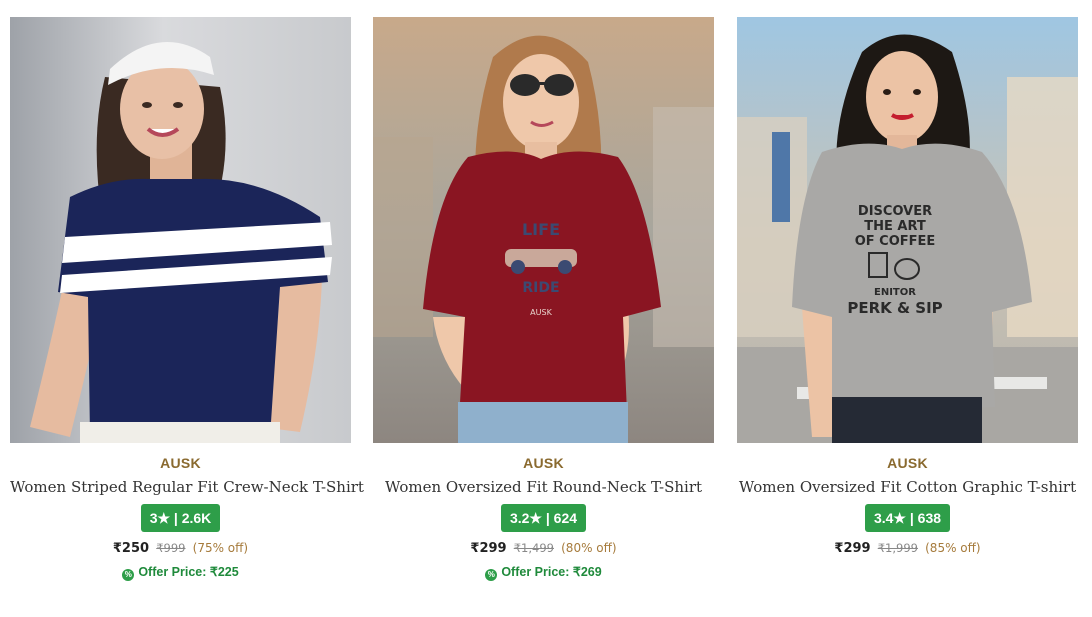  Describe the element at coordinates (131, 548) in the screenshot. I see `selling-price: ₹250` at that location.